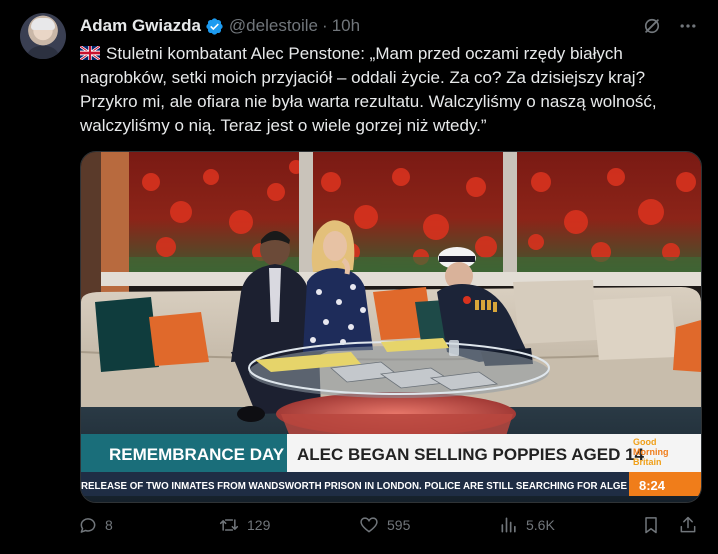 Image resolution: width=718 pixels, height=554 pixels. I want to click on engagement-bar: 8 129 595 5.6K, so click(388, 528).